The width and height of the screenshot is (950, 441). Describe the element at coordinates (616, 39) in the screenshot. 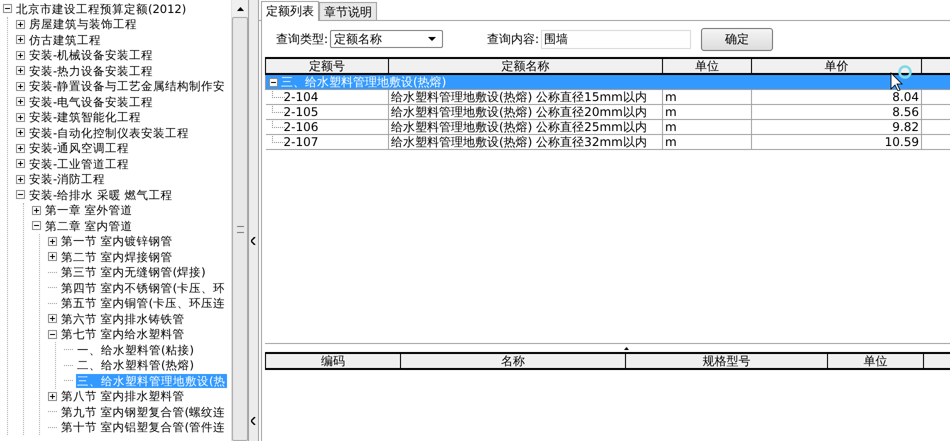

I see `query-content-field: 围墙` at that location.